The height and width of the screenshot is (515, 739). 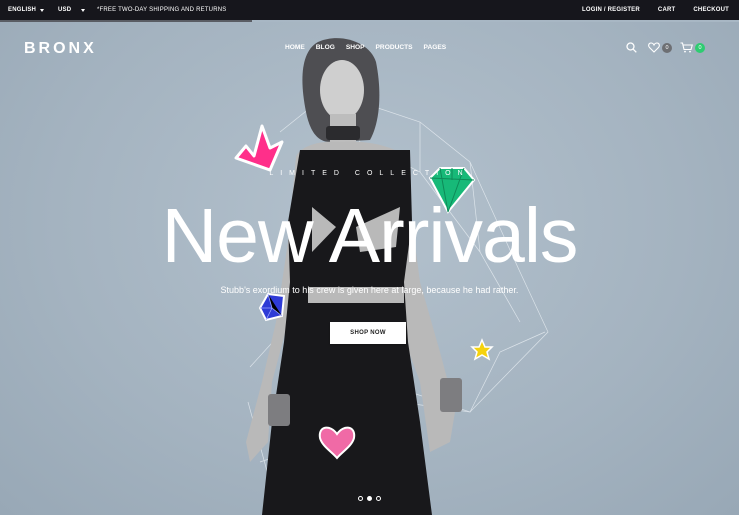 What do you see at coordinates (126, 21) in the screenshot?
I see `topbar-divider` at bounding box center [126, 21].